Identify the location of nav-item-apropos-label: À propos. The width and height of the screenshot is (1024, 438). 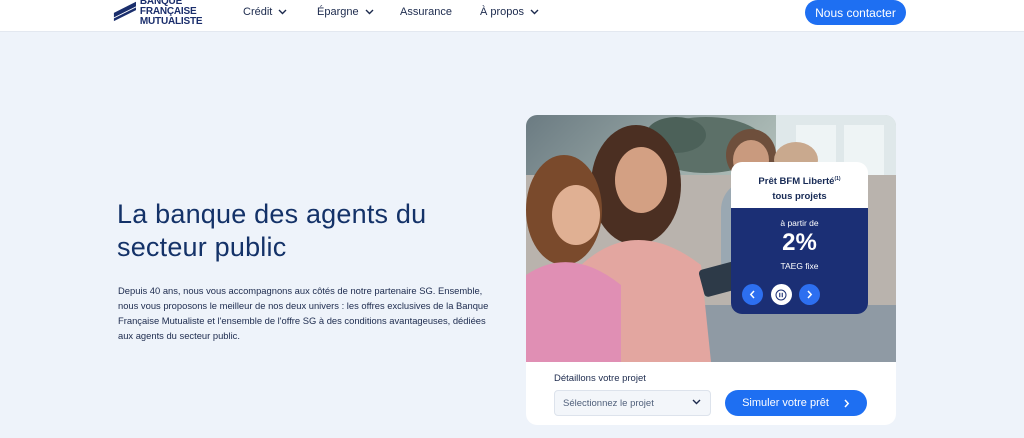
(502, 12).